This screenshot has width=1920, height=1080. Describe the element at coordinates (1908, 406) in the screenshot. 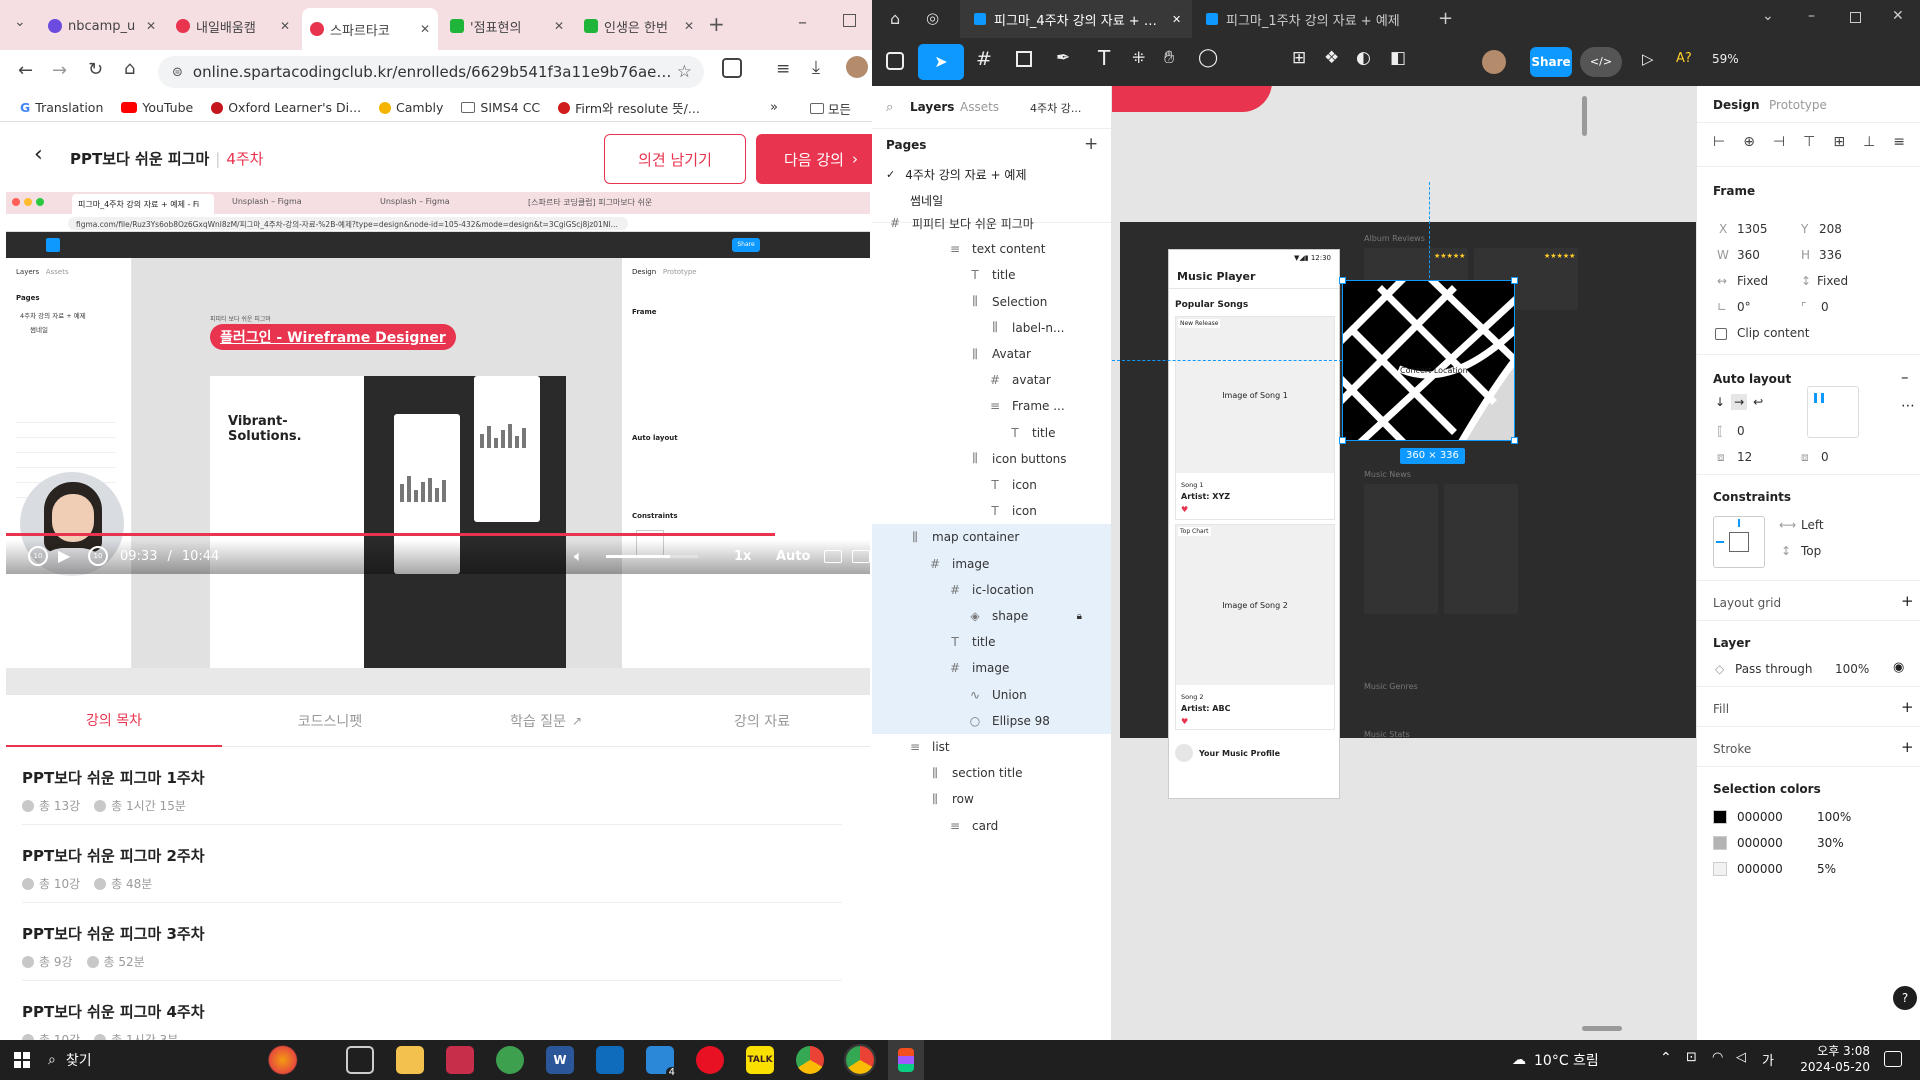

I see `more-options-icon: ⋯` at that location.